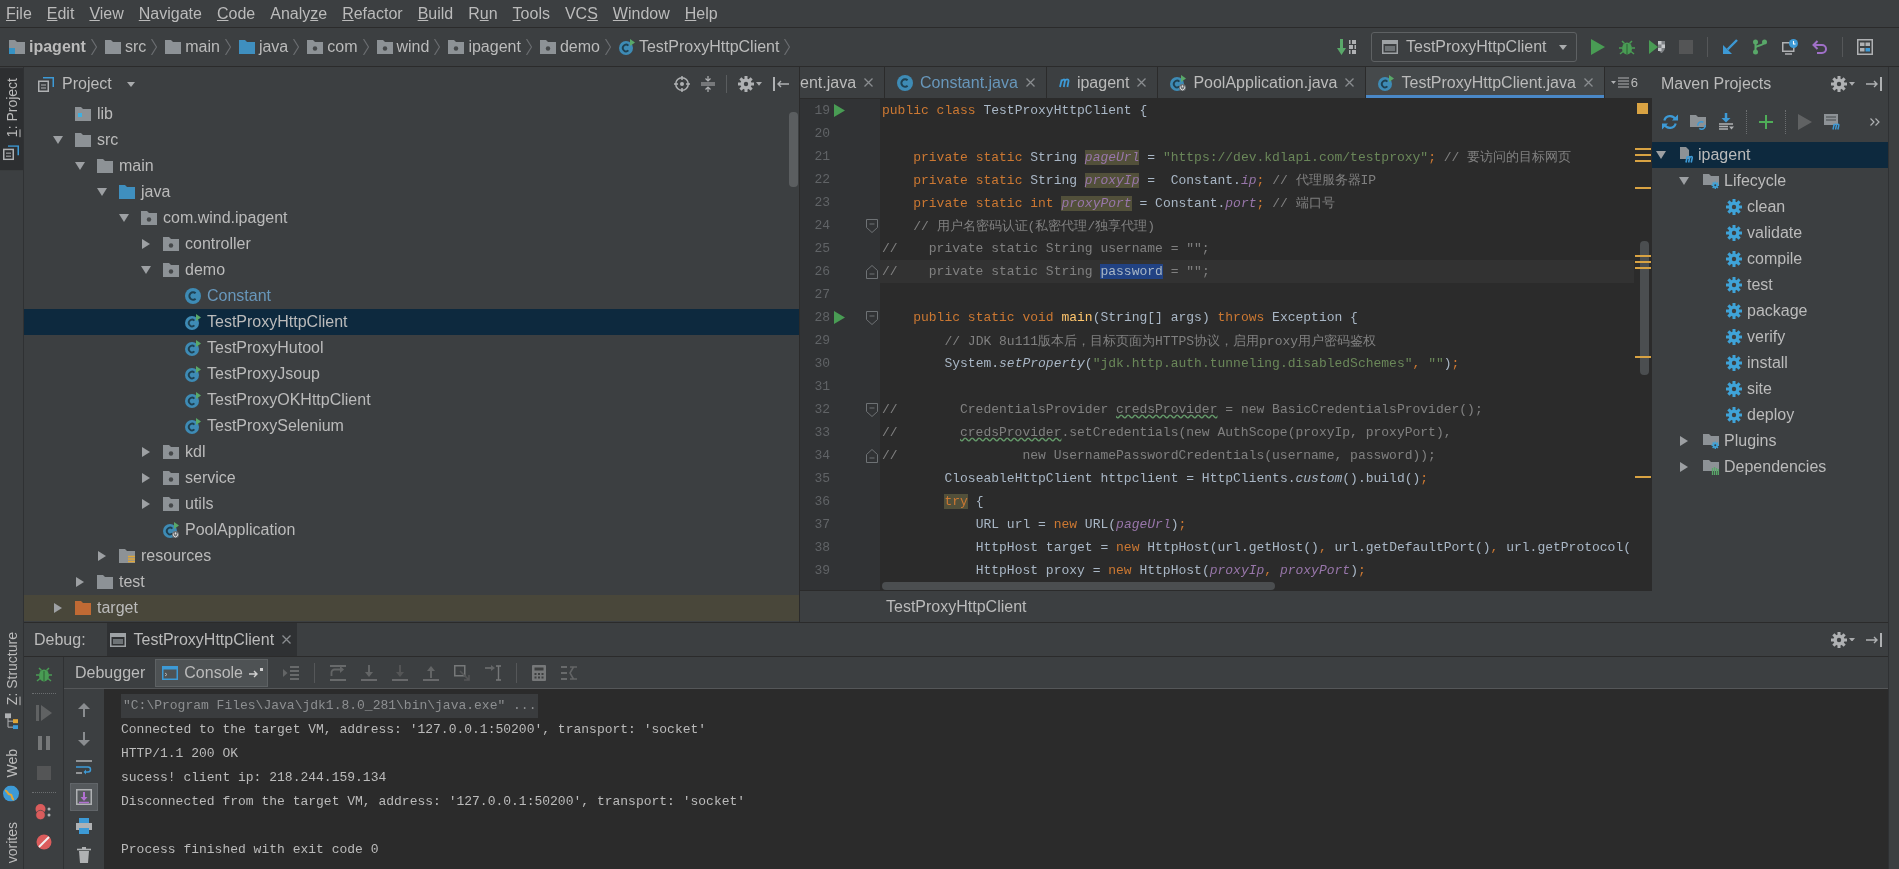 The image size is (1899, 869). What do you see at coordinates (1790, 47) in the screenshot?
I see `monitor-clock-icon` at bounding box center [1790, 47].